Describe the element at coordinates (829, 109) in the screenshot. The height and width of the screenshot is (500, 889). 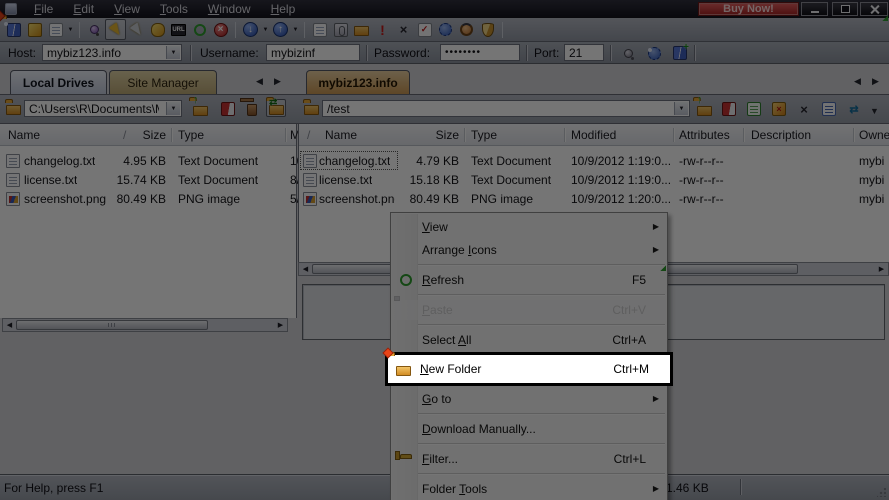
I see `details-view-icon` at that location.